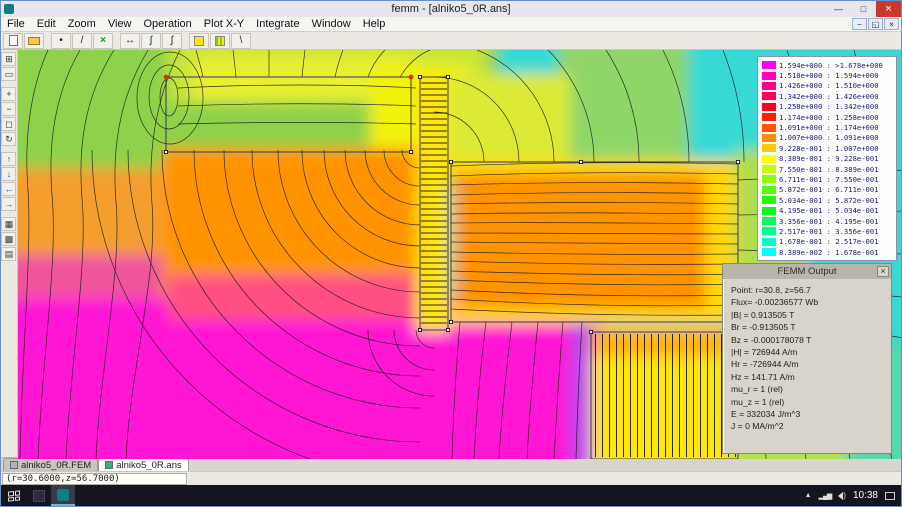  I want to click on titlebar: femm - [alniko5_0R.ans] — □ ×, so click(451, 9).